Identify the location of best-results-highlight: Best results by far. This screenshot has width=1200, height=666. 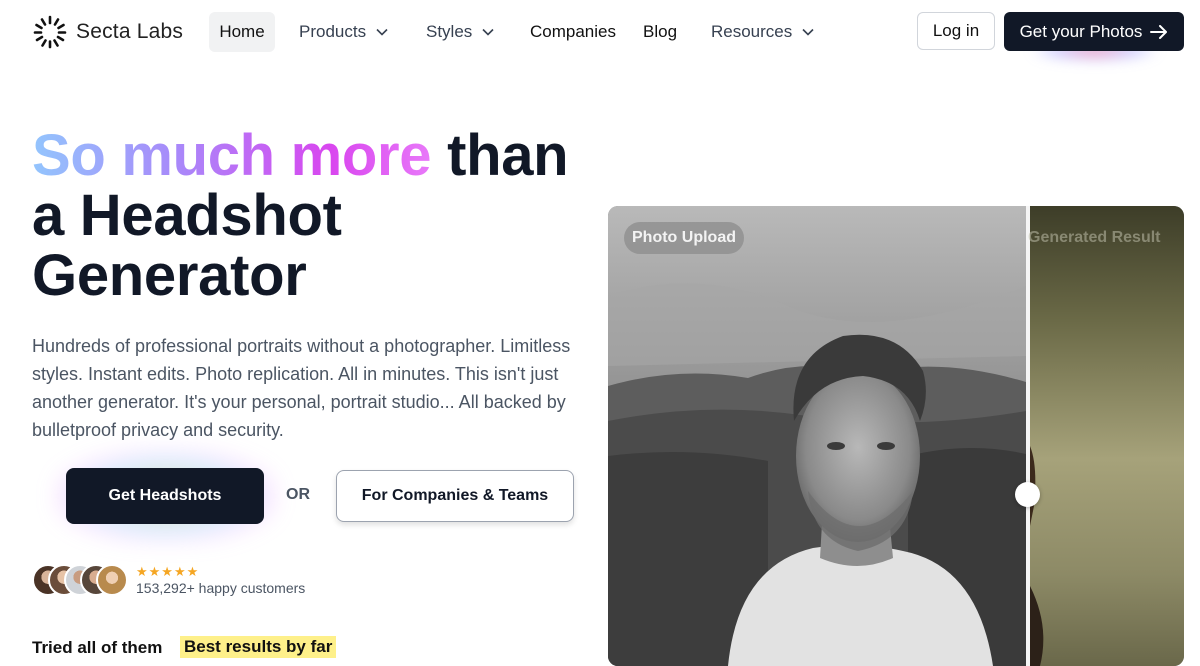
(258, 647).